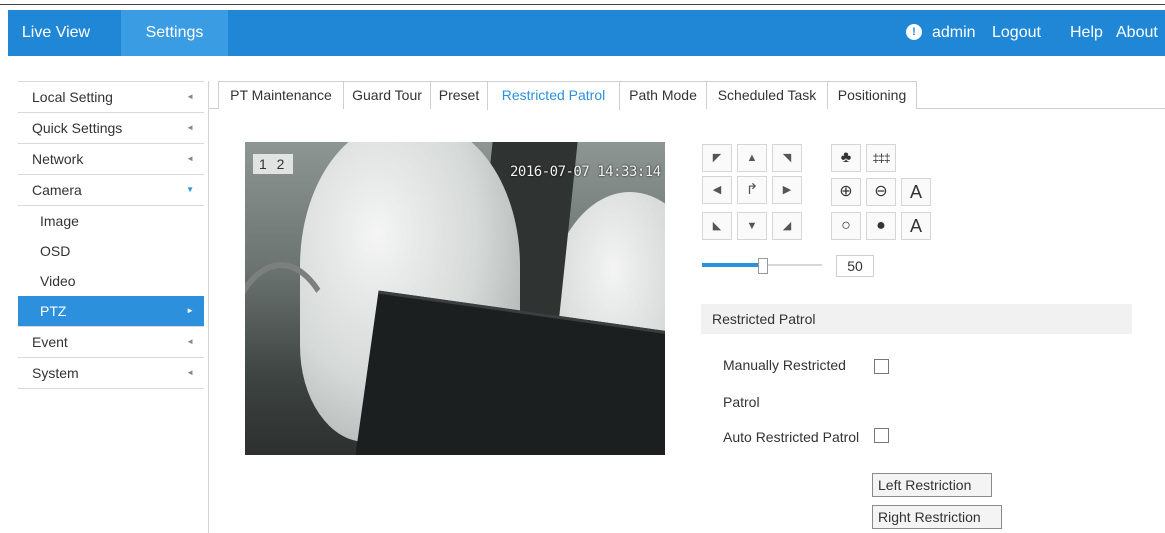 This screenshot has width=1165, height=533. I want to click on tree-icon: ♣, so click(846, 157).